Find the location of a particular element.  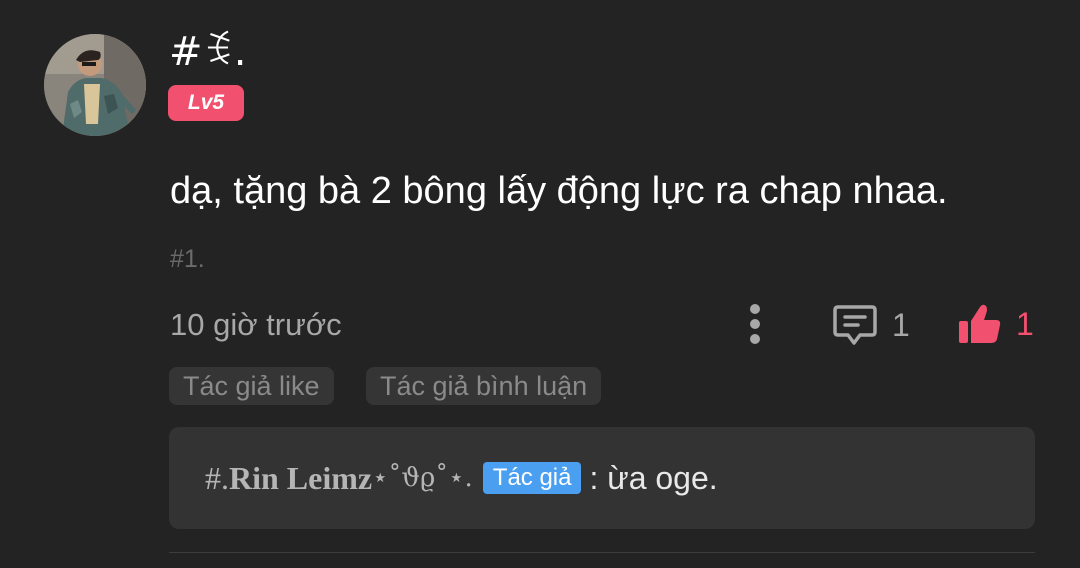

author-reply-chip: Tác giả bình luận is located at coordinates (484, 386).